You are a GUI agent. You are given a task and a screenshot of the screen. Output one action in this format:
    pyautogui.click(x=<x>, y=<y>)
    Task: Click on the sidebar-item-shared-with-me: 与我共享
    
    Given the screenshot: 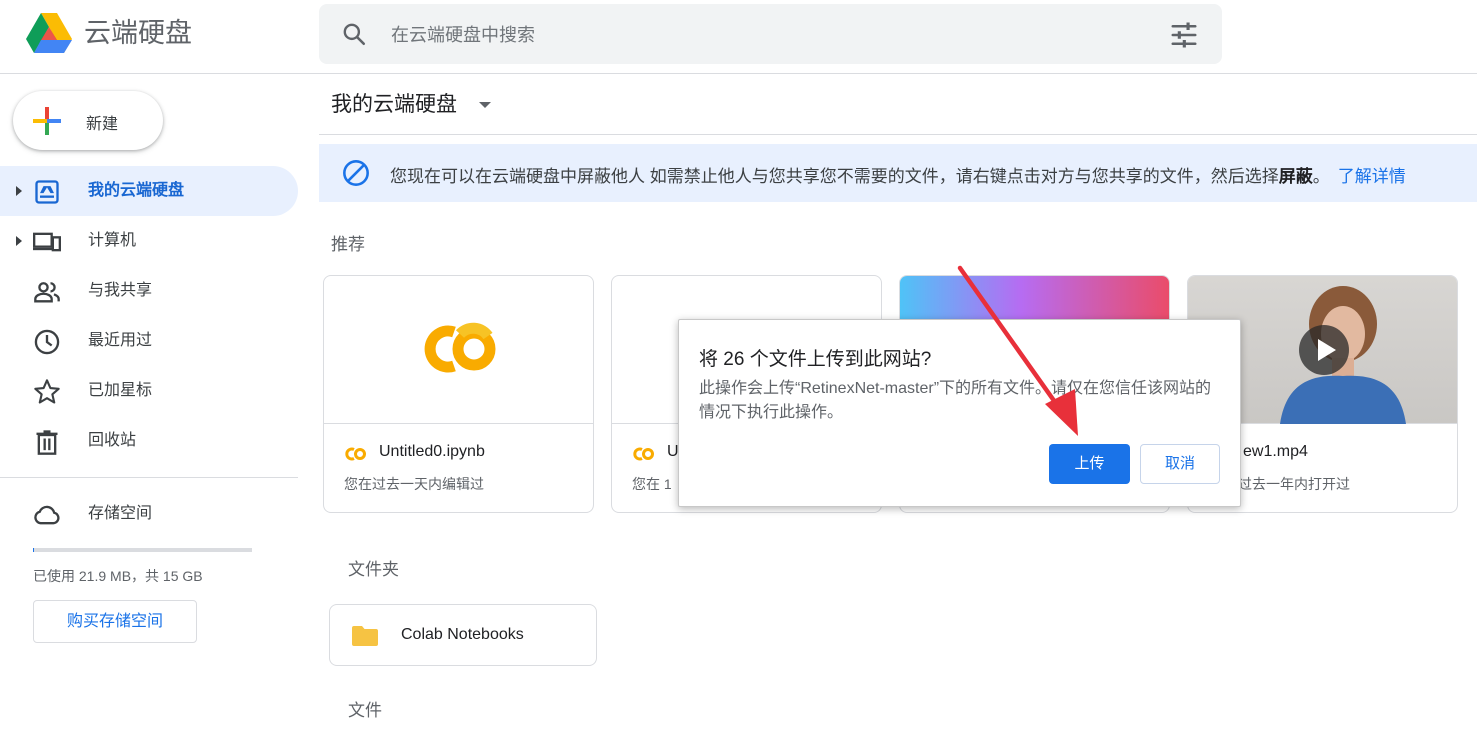 What is the action you would take?
    pyautogui.click(x=149, y=291)
    